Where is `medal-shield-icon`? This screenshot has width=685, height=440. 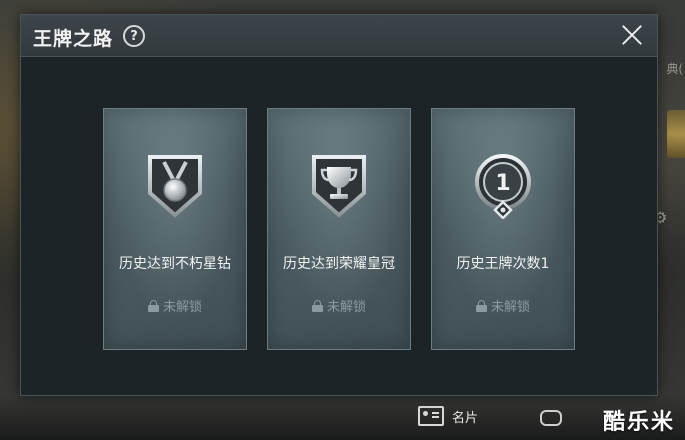 medal-shield-icon is located at coordinates (175, 186).